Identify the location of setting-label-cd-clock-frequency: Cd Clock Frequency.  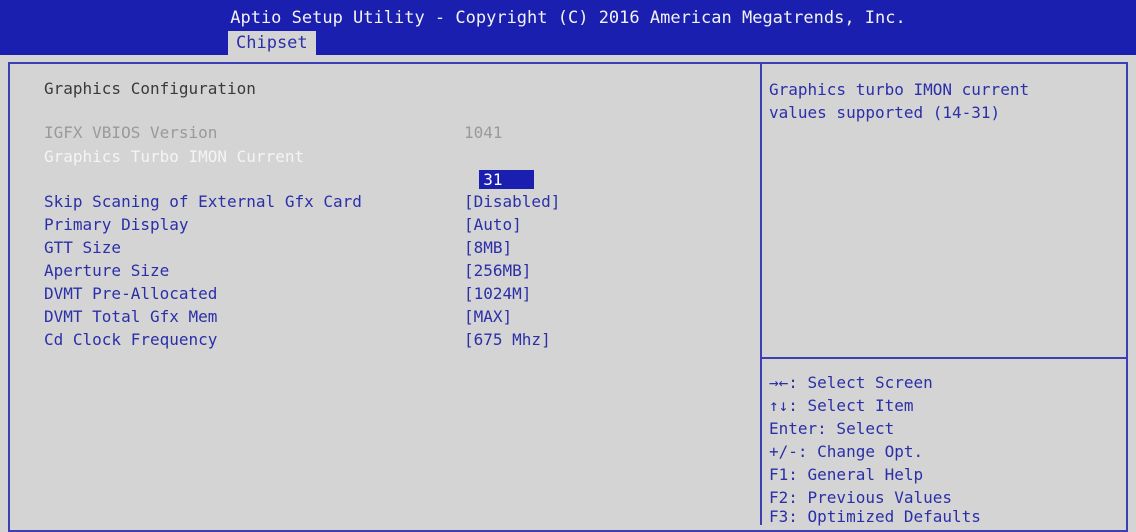
(130, 339).